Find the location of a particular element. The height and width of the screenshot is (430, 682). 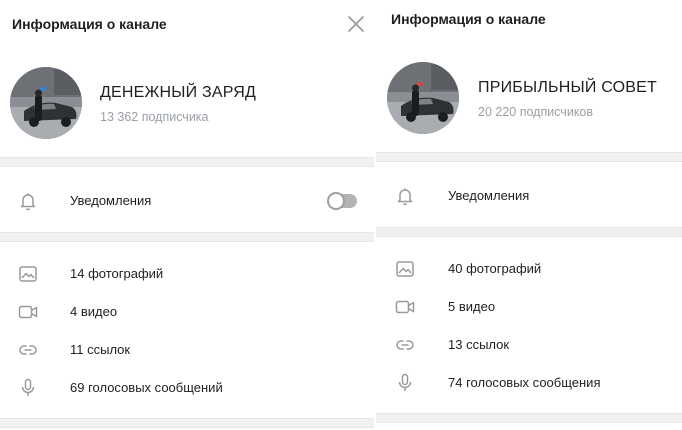

close-icon is located at coordinates (356, 24).